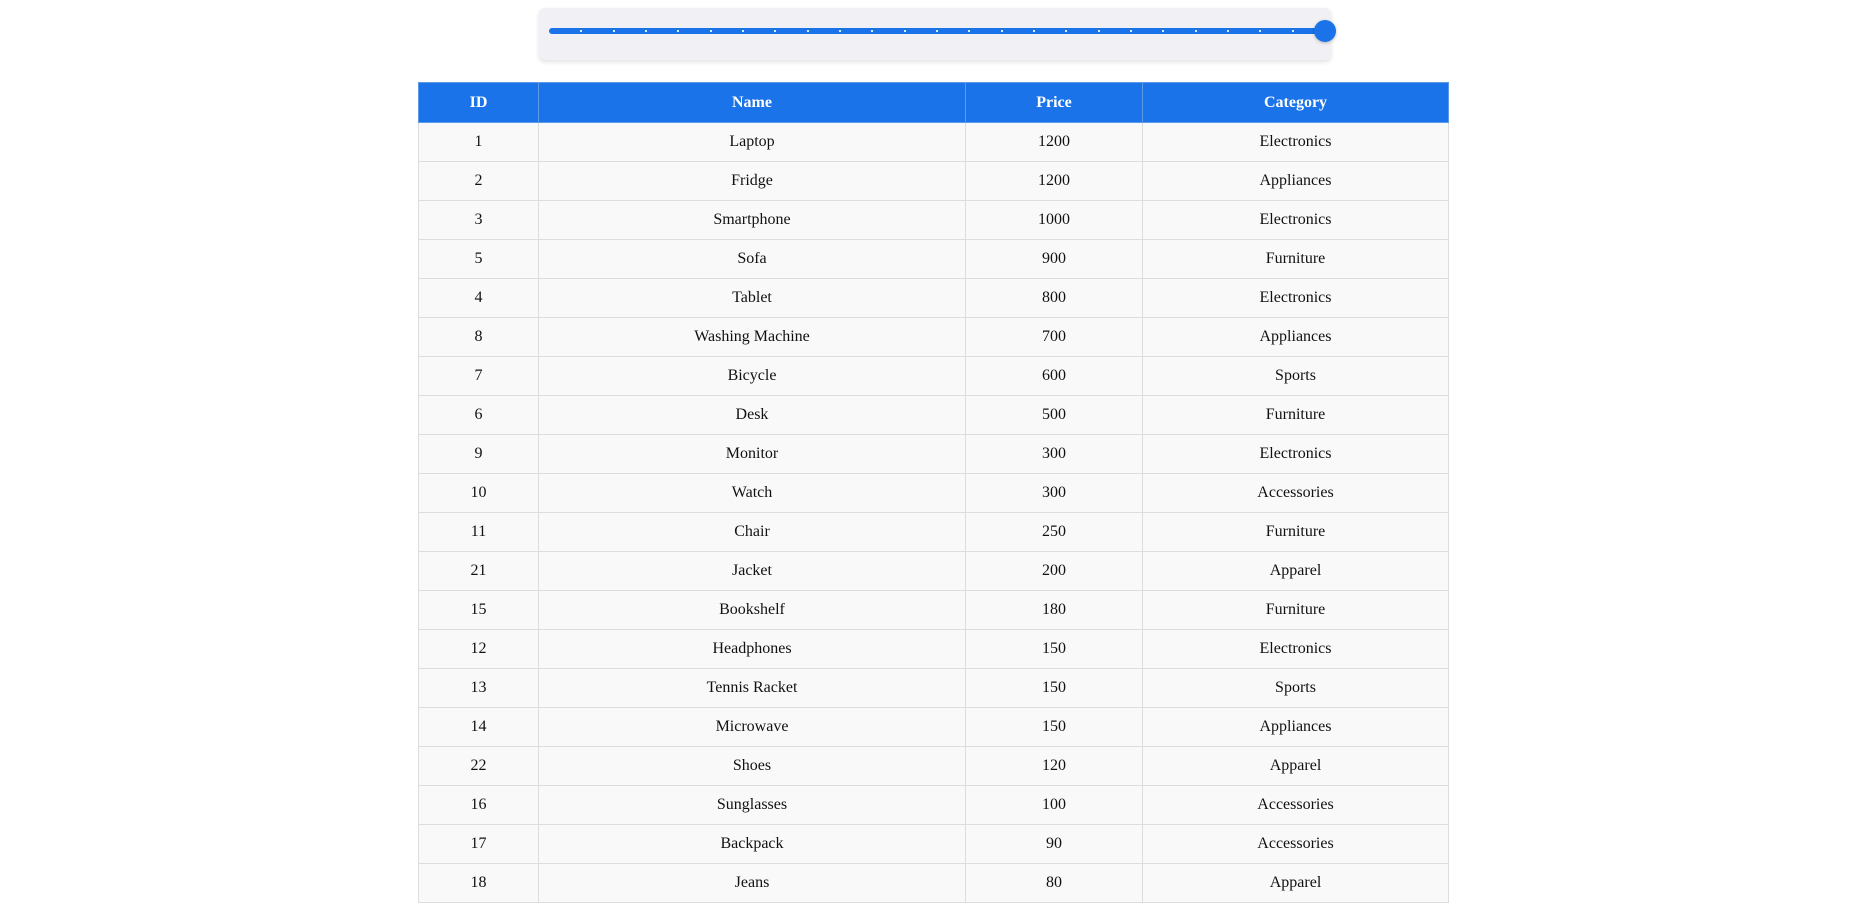  Describe the element at coordinates (478, 844) in the screenshot. I see `cell-id: 17` at that location.